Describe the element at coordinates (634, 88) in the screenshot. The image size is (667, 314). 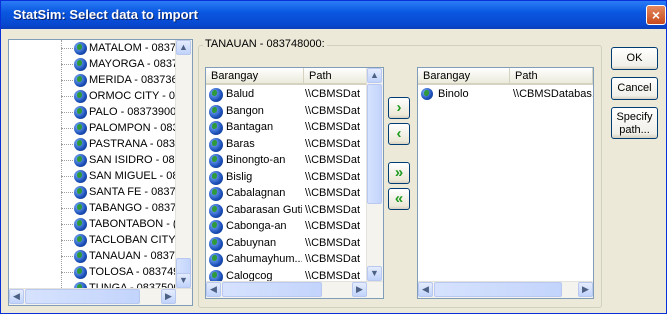
I see `cancel-button: Cancel` at that location.